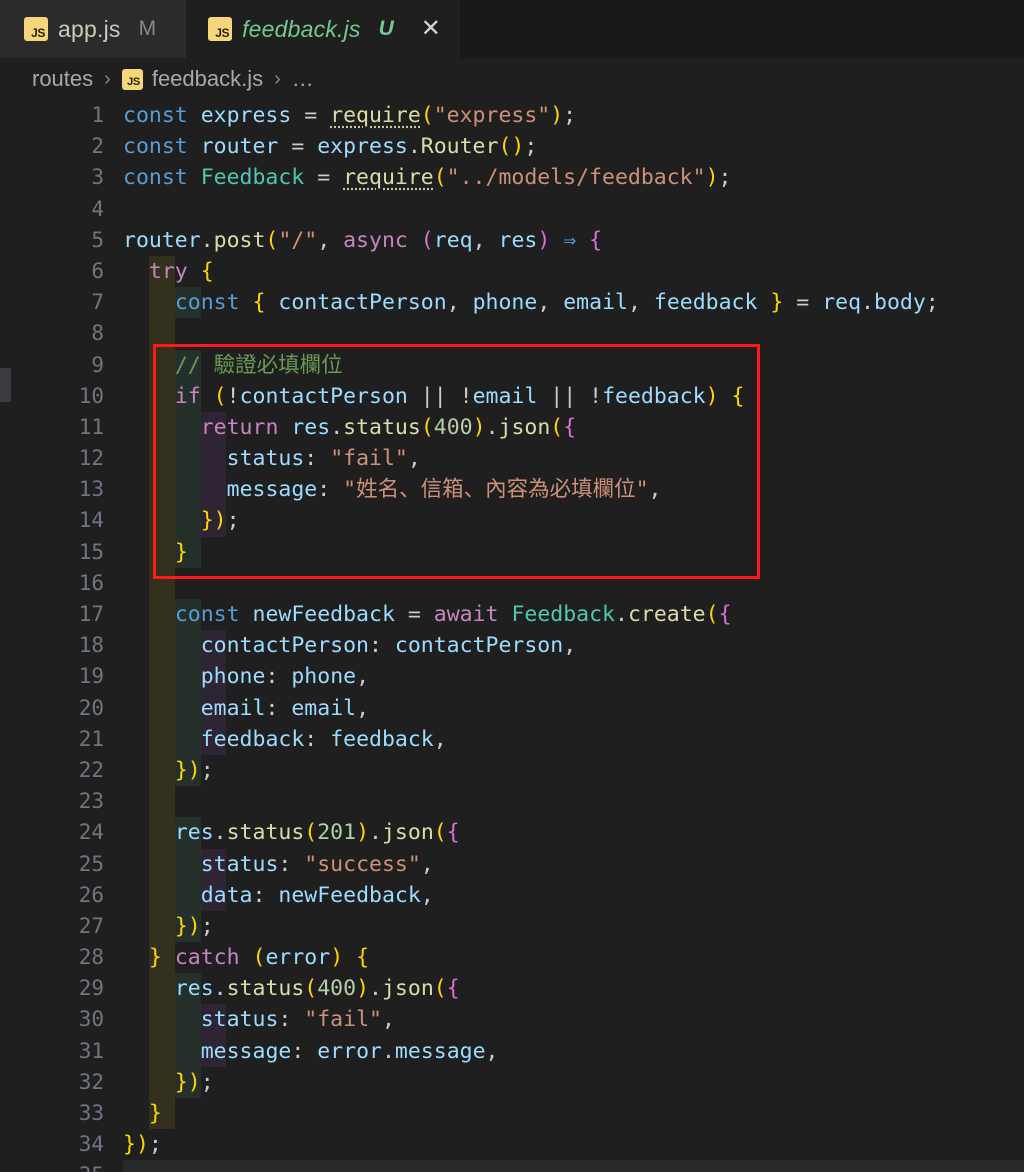 This screenshot has height=1172, width=1024. Describe the element at coordinates (444, 490) in the screenshot. I see `code-line-text: message: "姓名、信箱、內容為必填欄位",` at that location.